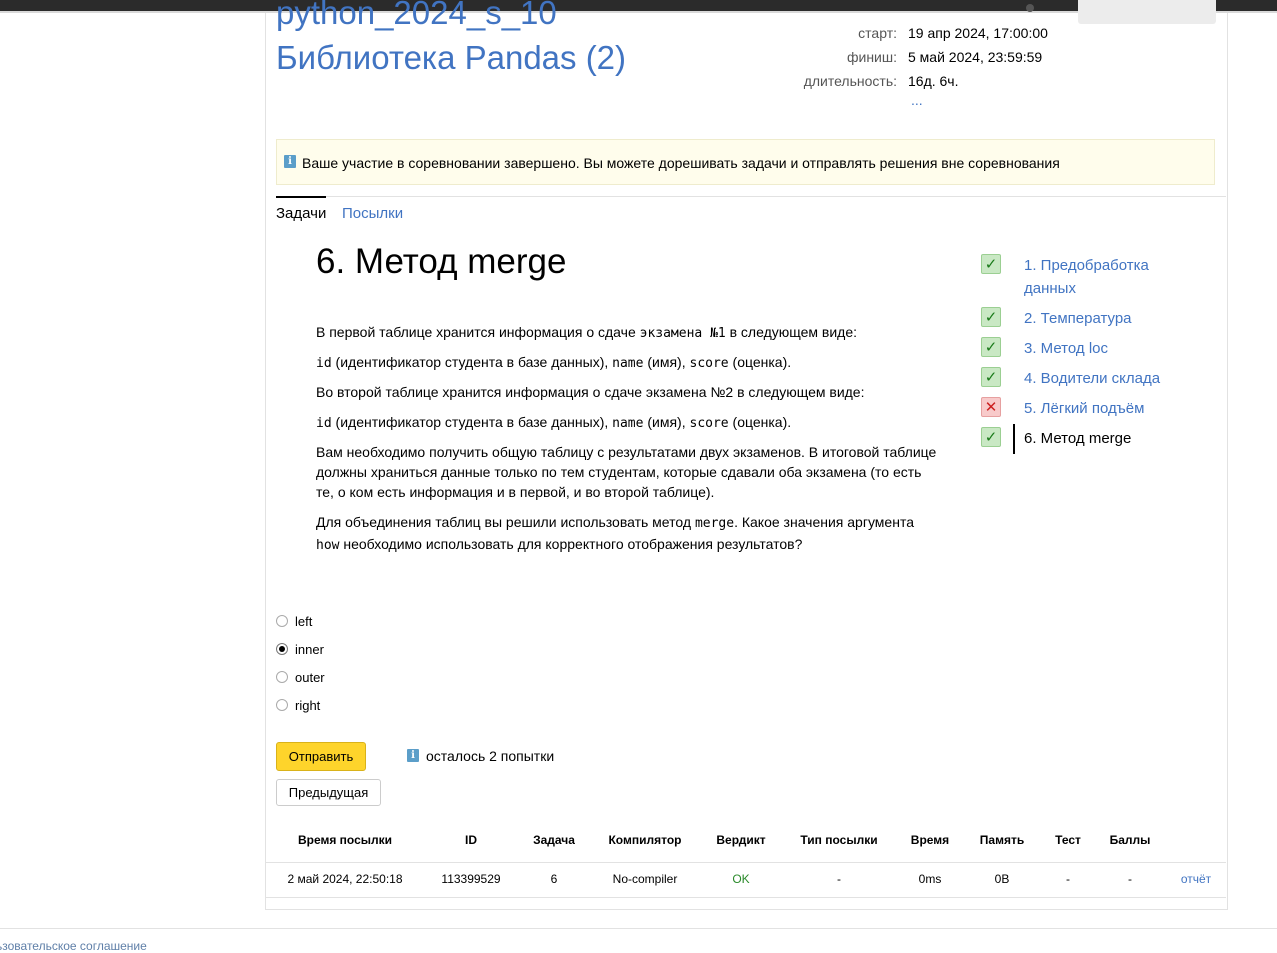 This screenshot has height=953, width=1277. I want to click on problem-list-item-3: ✓ 3. Метод loc, so click(1091, 349).